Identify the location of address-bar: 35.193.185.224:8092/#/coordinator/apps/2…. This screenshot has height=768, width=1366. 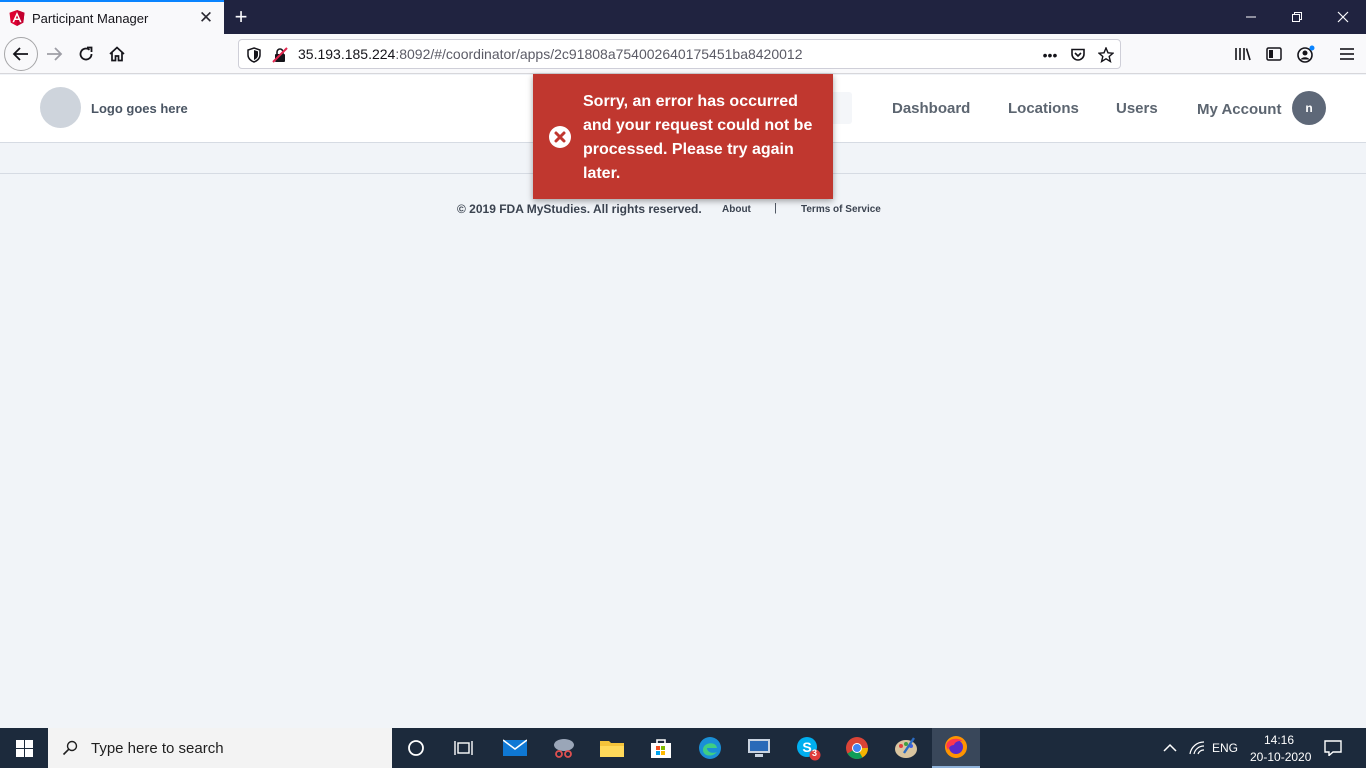
(679, 54).